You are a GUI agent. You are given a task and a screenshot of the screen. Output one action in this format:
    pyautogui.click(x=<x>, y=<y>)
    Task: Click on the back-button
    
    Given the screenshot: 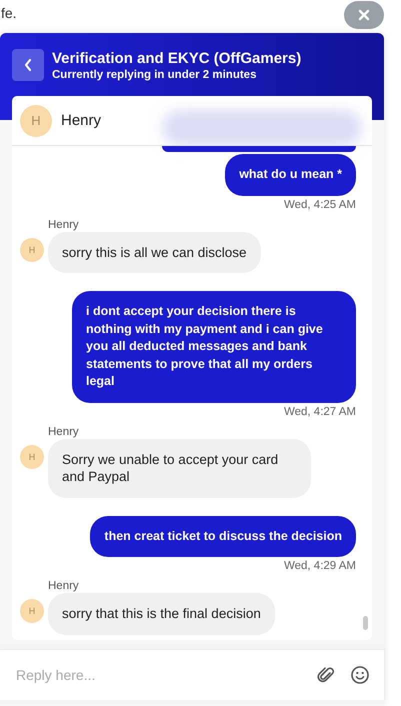 What is the action you would take?
    pyautogui.click(x=28, y=65)
    